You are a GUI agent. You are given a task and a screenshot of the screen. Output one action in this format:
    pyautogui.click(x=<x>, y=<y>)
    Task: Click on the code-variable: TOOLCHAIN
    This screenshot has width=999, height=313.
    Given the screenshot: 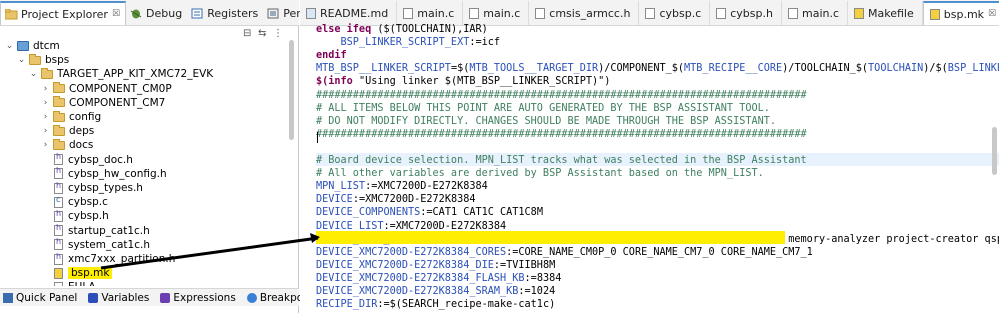 What is the action you would take?
    pyautogui.click(x=896, y=69)
    